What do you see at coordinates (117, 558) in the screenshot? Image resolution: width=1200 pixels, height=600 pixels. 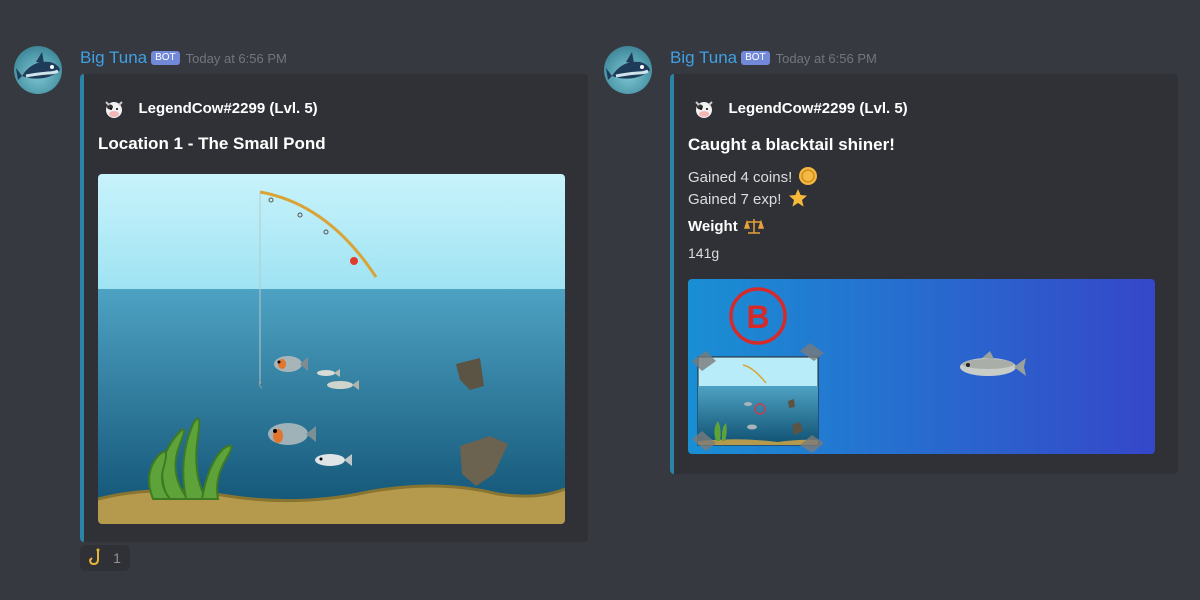 I see `reaction-count: 1` at bounding box center [117, 558].